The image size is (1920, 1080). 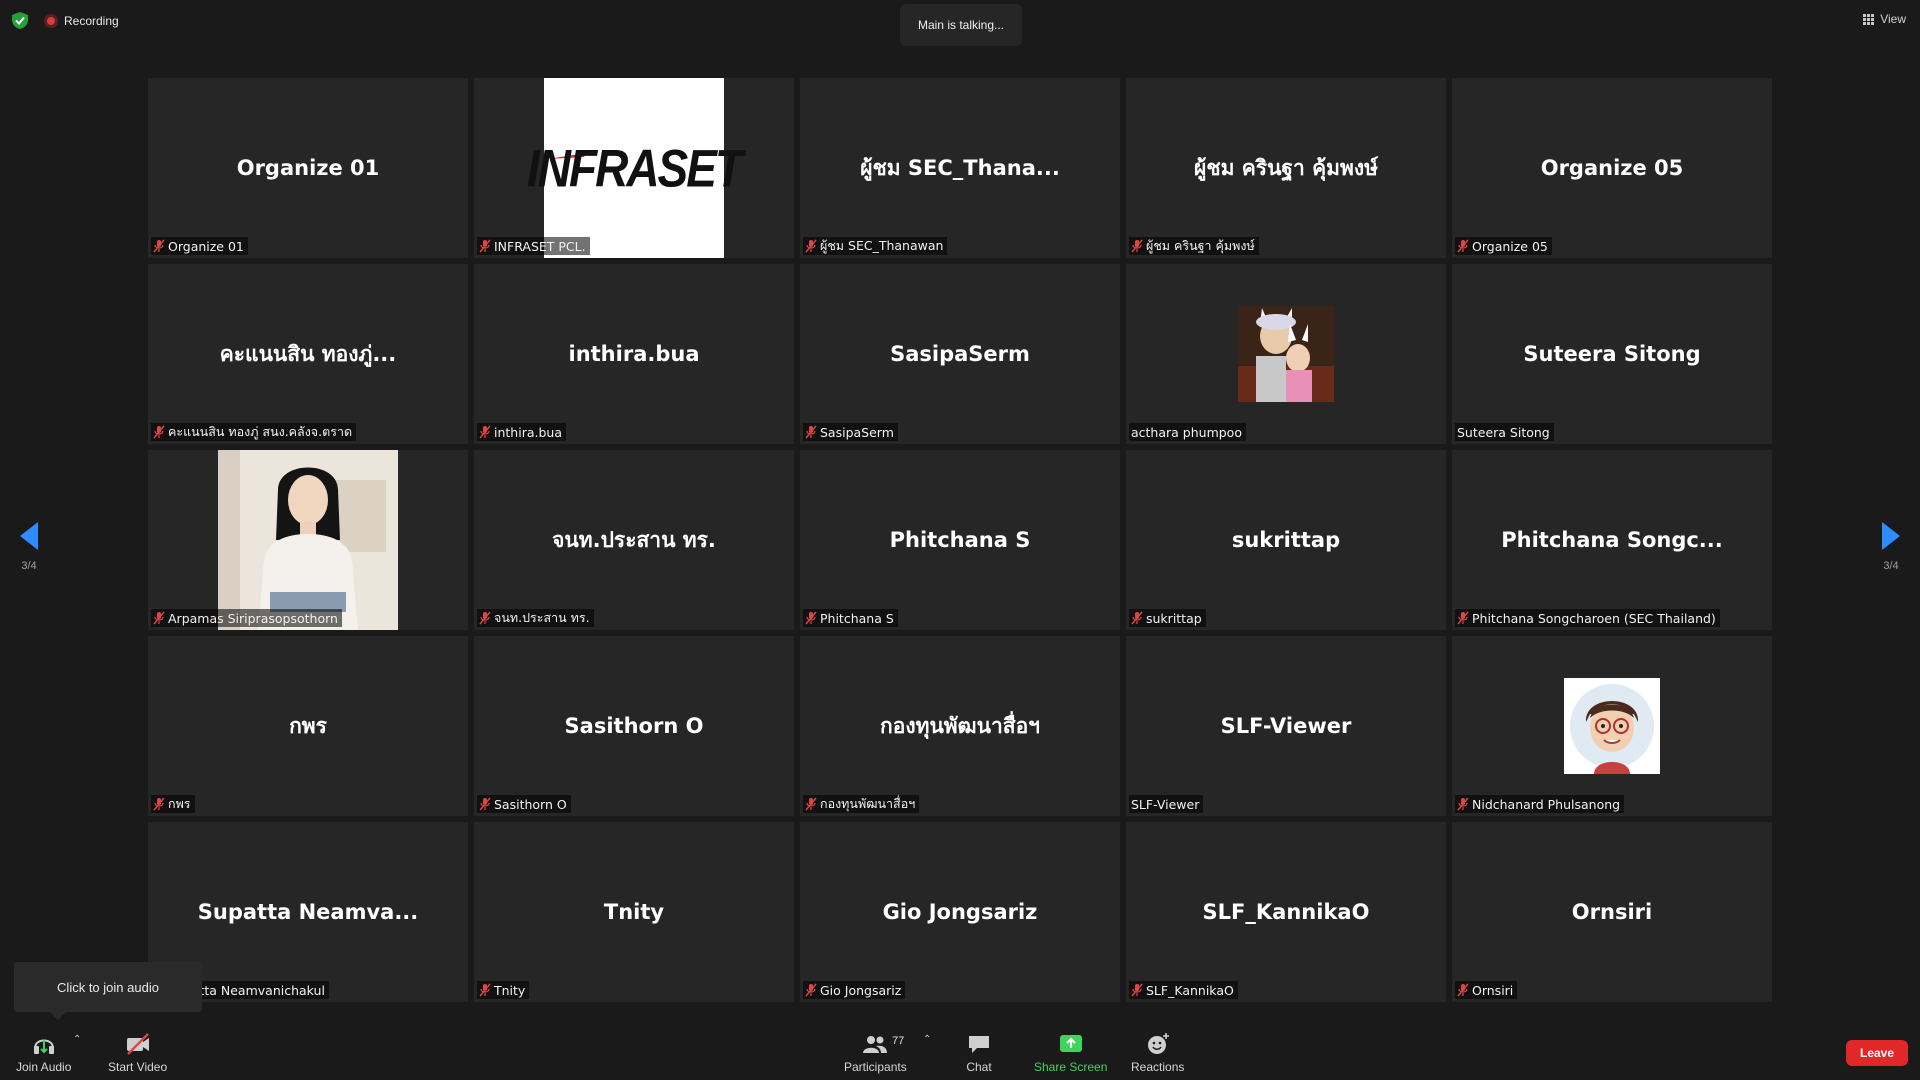 What do you see at coordinates (979, 1067) in the screenshot?
I see `chat-label: Chat` at bounding box center [979, 1067].